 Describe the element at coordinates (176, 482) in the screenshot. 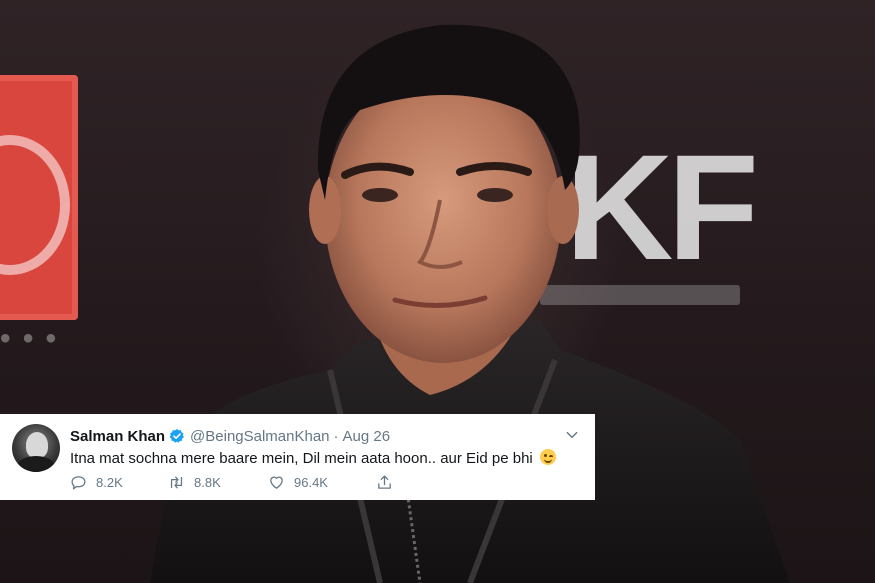

I see `retweet-icon` at that location.